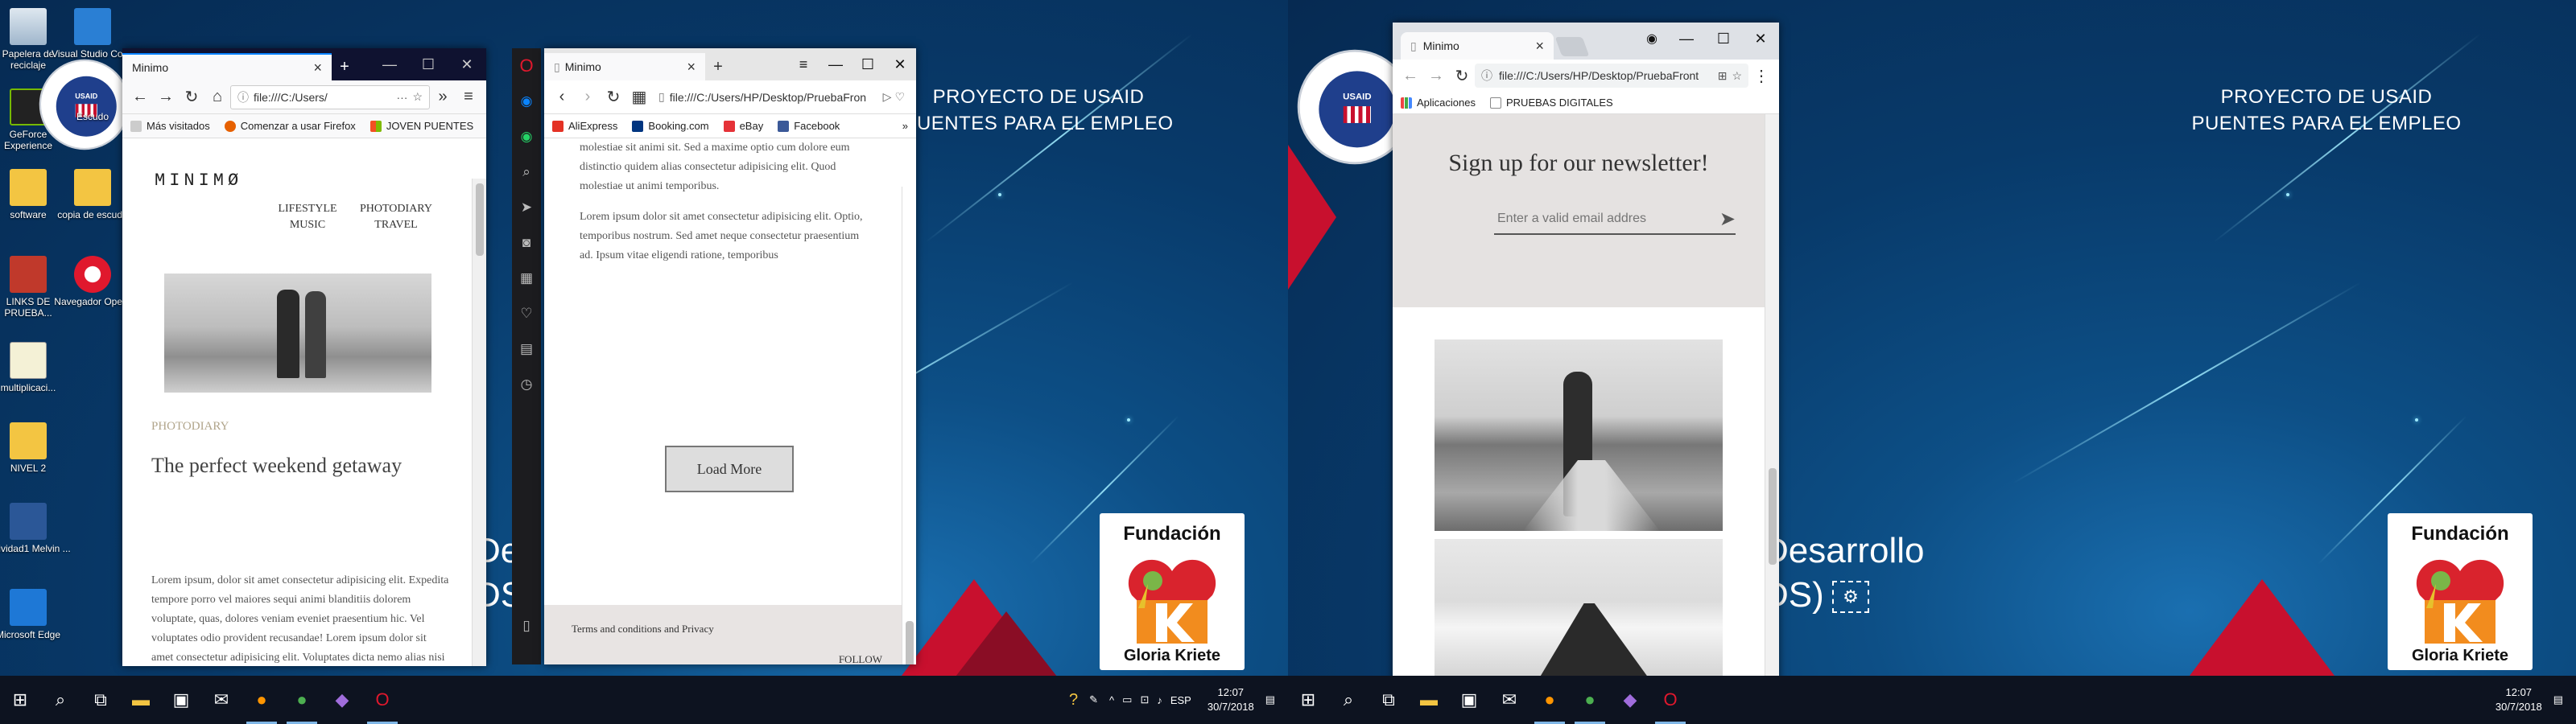 This screenshot has width=2576, height=724. What do you see at coordinates (588, 97) in the screenshot?
I see `forward-arrow-icon: ›` at bounding box center [588, 97].